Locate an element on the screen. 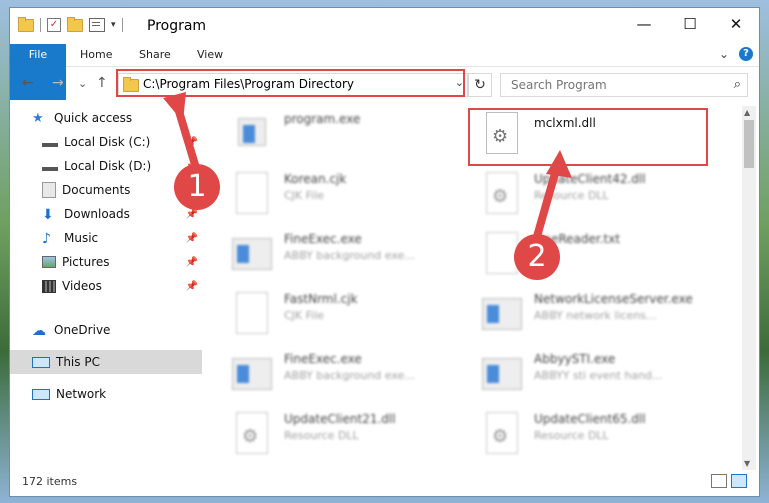 The width and height of the screenshot is (769, 503). sidebar-item-music: ♪ Music 📌 is located at coordinates (122, 238).